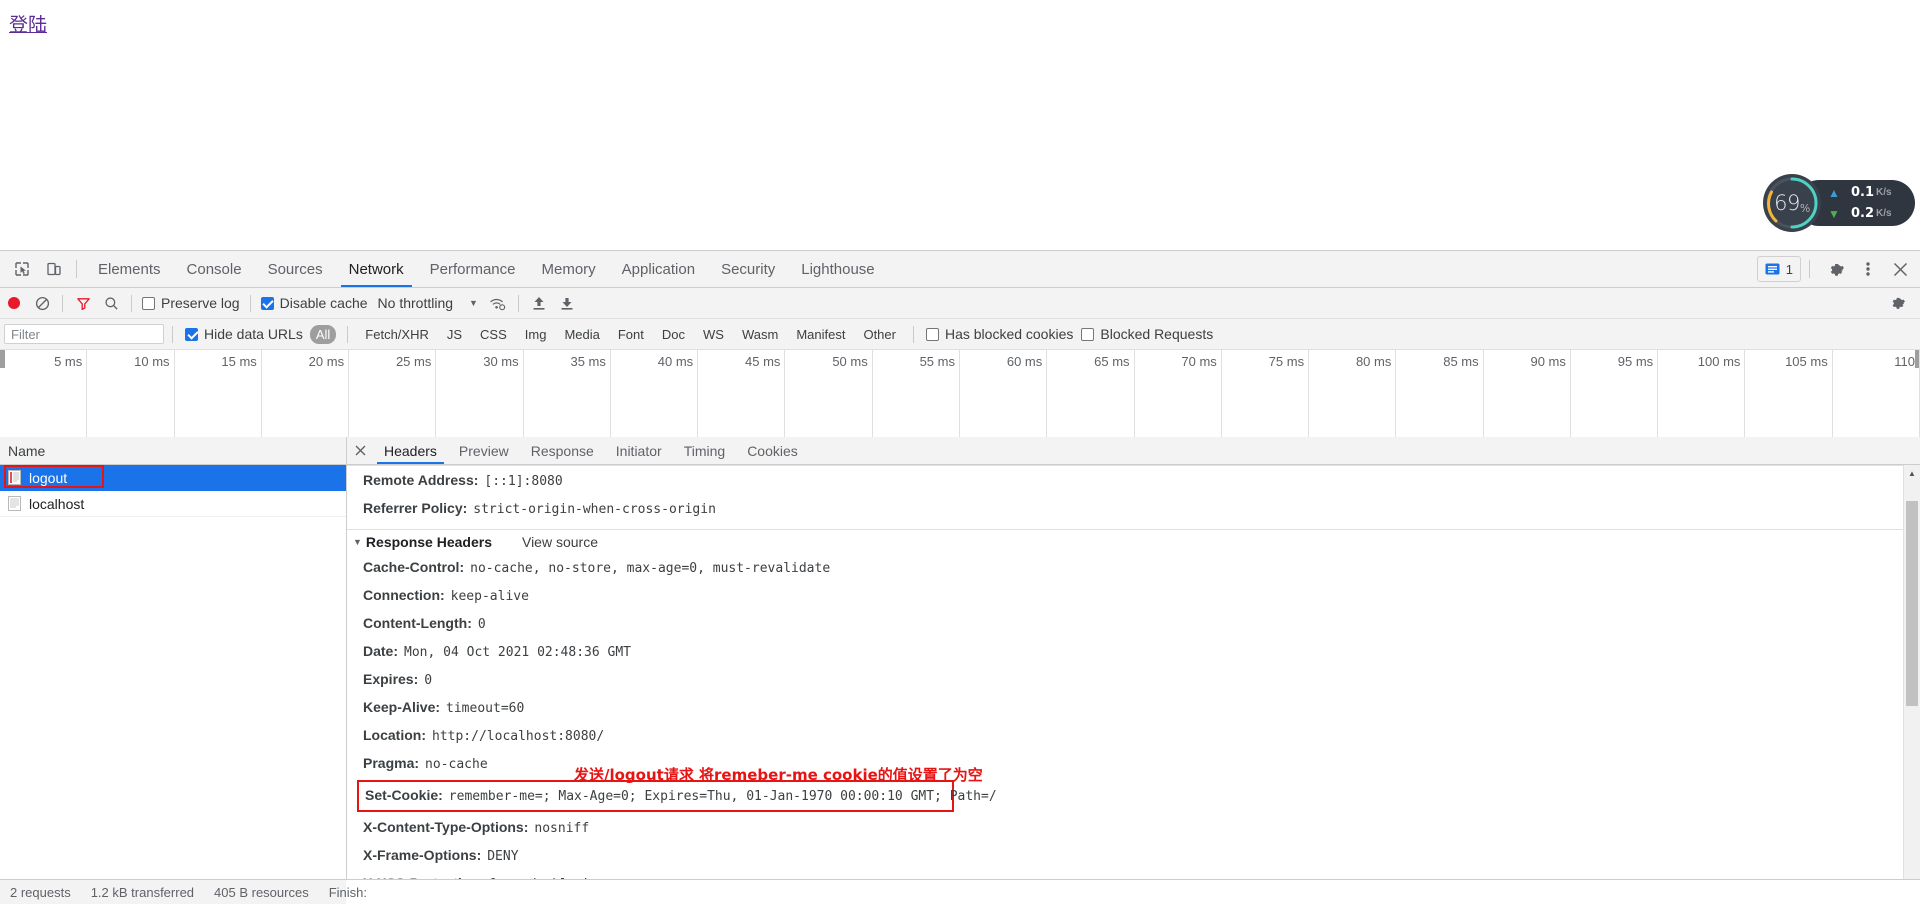  Describe the element at coordinates (173, 451) in the screenshot. I see `request-list-column-header: Name` at that location.